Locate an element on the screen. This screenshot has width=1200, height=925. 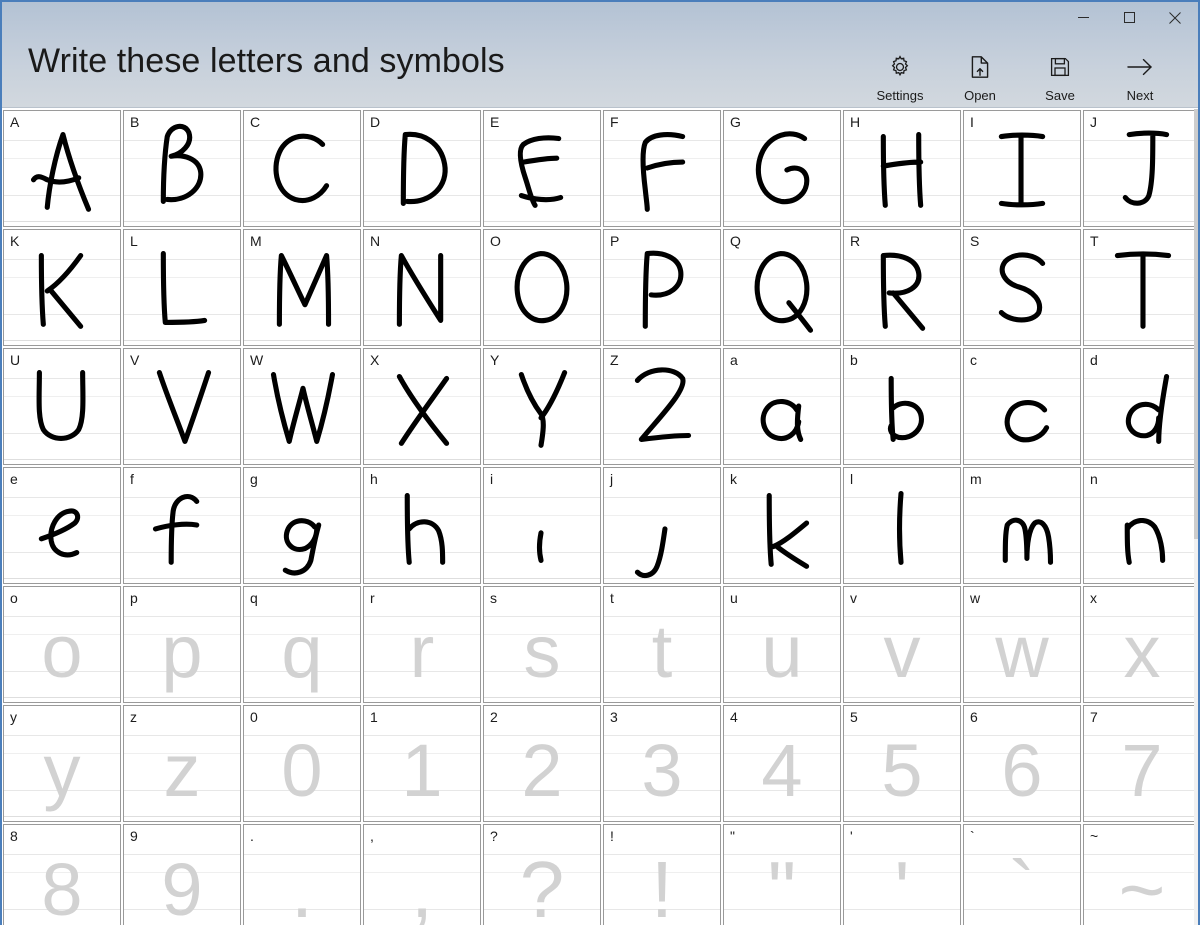
writing-cell: ' ' is located at coordinates (902, 874).